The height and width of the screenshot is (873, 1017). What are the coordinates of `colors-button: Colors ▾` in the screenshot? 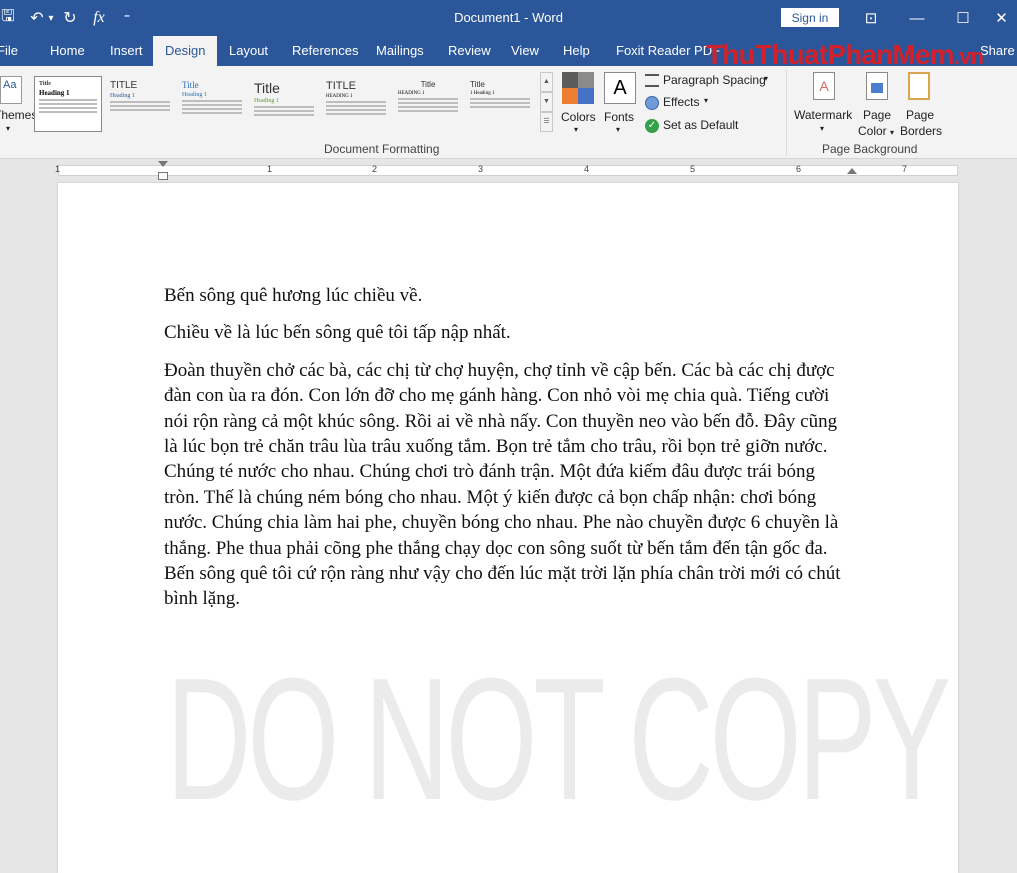 It's located at (578, 104).